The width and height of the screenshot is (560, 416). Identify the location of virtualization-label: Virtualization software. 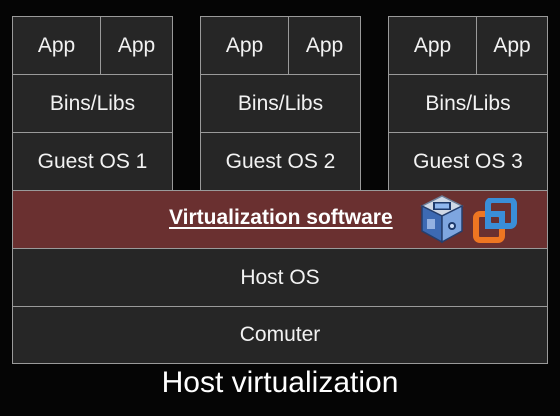
(281, 217).